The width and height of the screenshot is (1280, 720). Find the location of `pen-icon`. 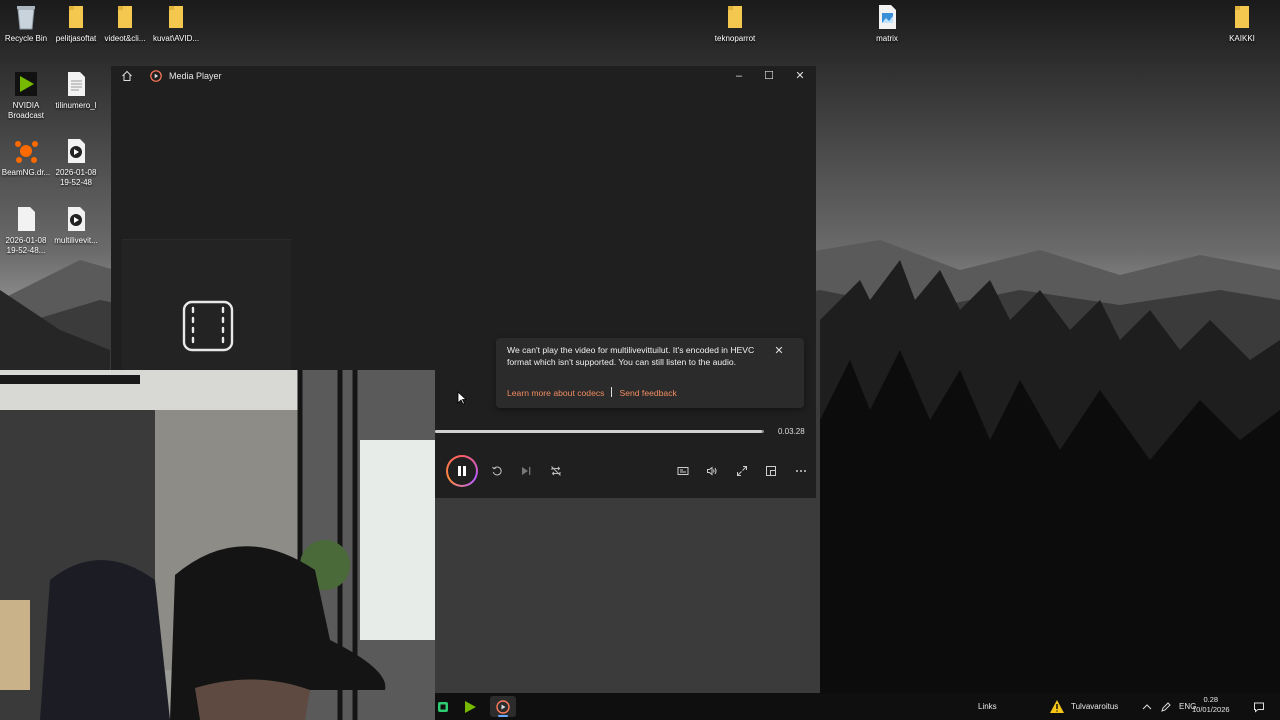

pen-icon is located at coordinates (1166, 707).